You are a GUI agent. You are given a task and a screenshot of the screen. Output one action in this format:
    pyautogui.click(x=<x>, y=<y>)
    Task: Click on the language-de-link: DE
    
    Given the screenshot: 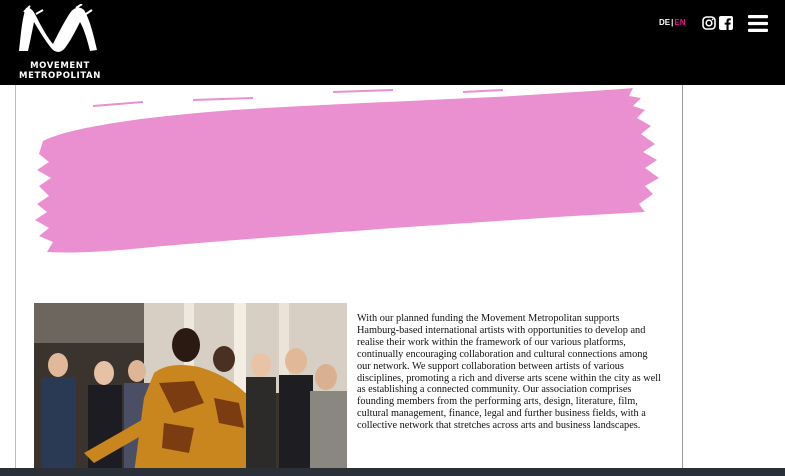 What is the action you would take?
    pyautogui.click(x=664, y=22)
    